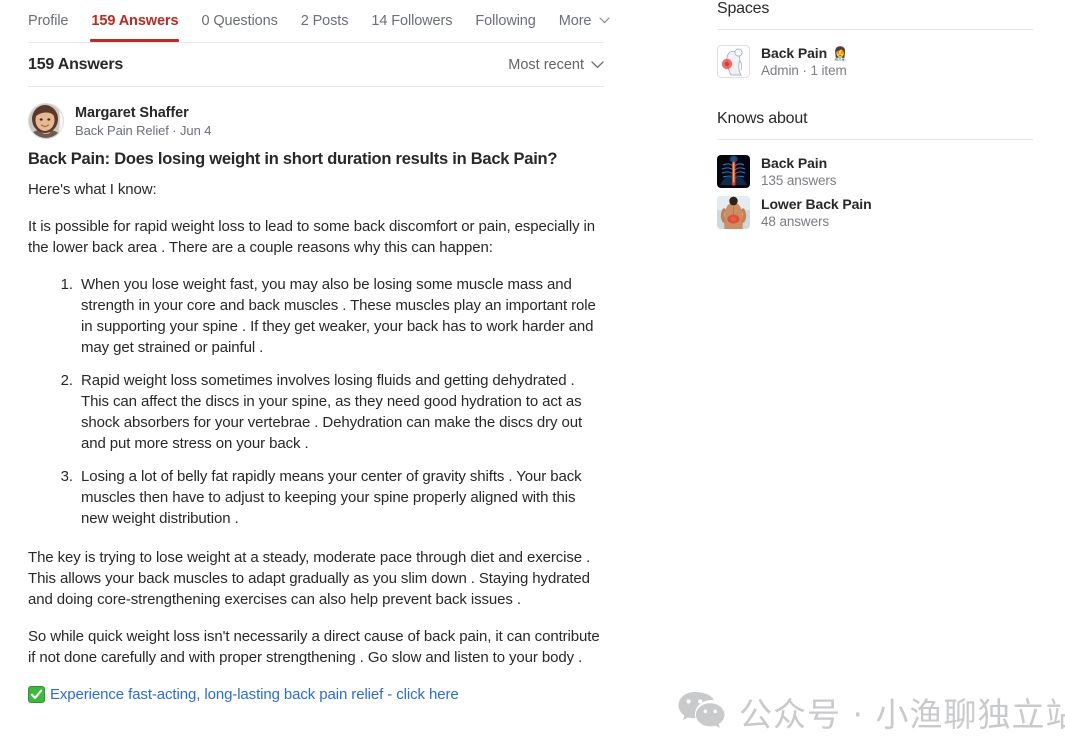 Image resolution: width=1065 pixels, height=755 pixels. What do you see at coordinates (316, 86) in the screenshot?
I see `countrow-divider` at bounding box center [316, 86].